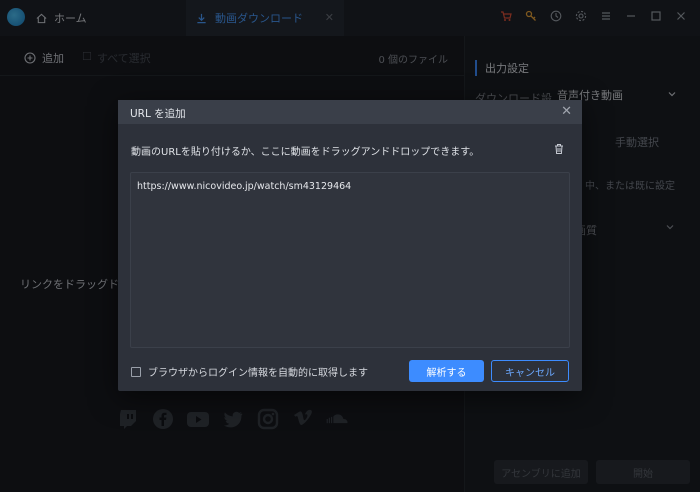 Image resolution: width=700 pixels, height=492 pixels. I want to click on auto-login-checkbox, so click(136, 371).